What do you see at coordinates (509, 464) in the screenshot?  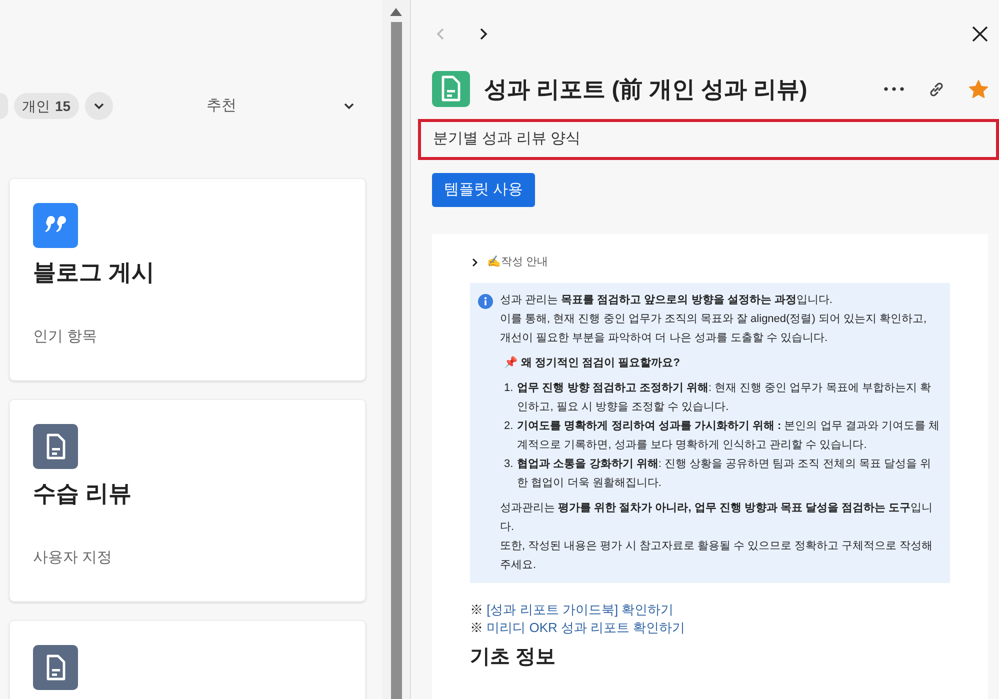 I see `list-number: 3.` at bounding box center [509, 464].